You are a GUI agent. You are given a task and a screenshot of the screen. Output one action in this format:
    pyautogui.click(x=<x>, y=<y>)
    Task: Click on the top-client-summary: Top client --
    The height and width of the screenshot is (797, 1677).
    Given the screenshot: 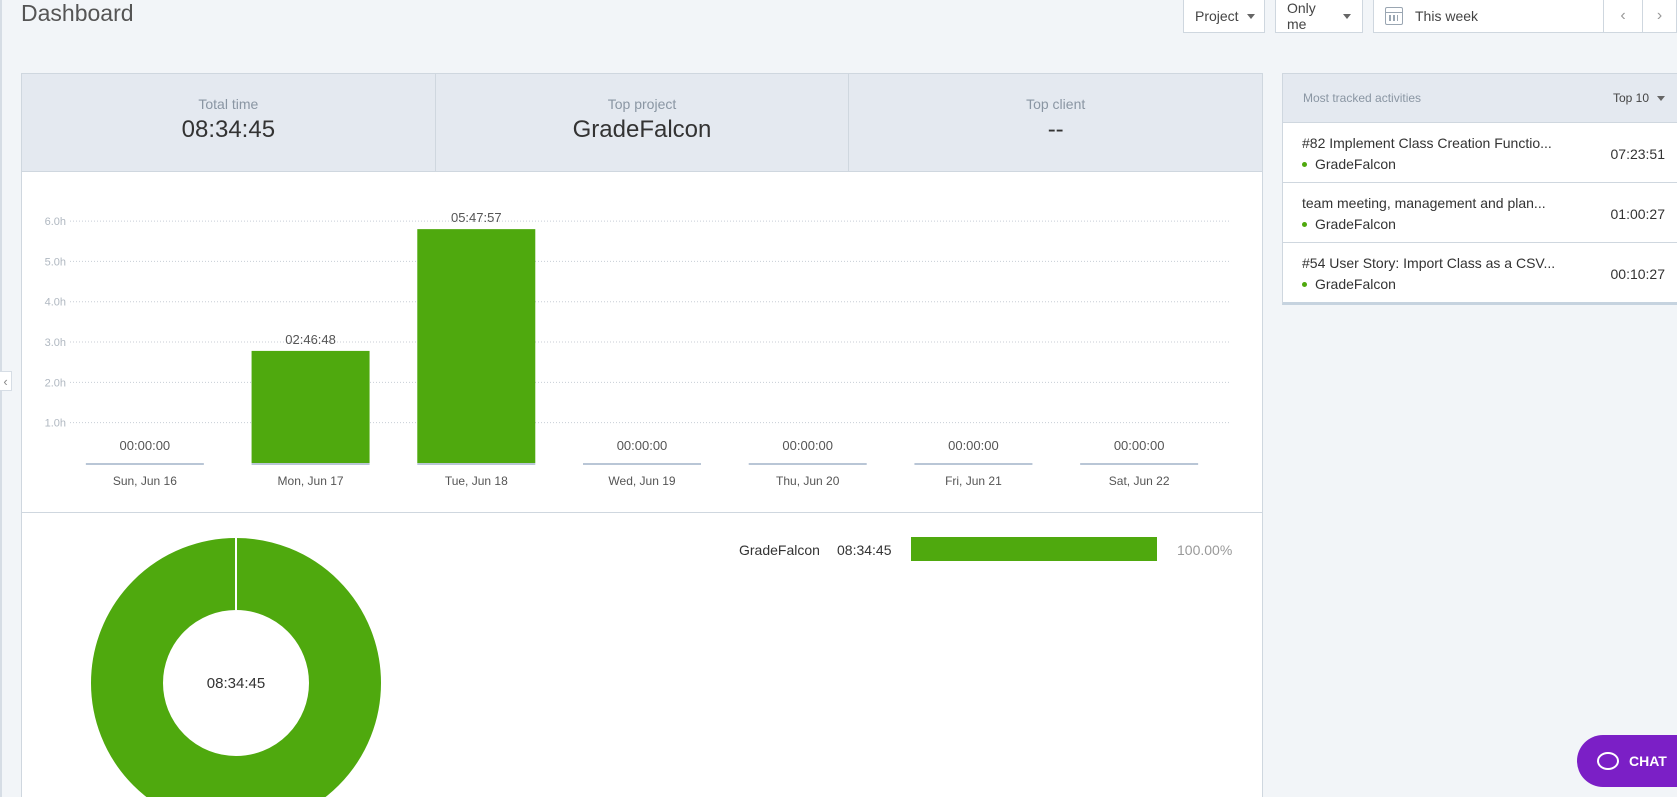 What is the action you would take?
    pyautogui.click(x=1055, y=122)
    